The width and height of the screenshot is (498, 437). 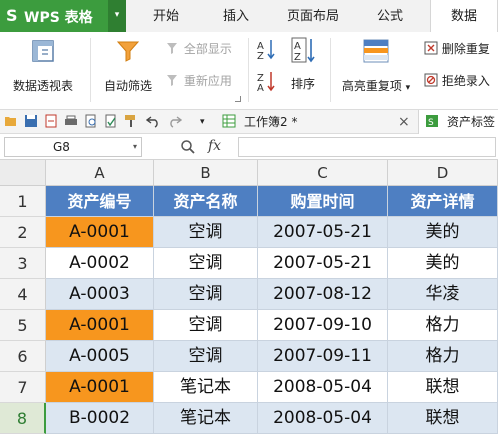 What do you see at coordinates (73, 147) in the screenshot?
I see `name-box: G8 ▾` at bounding box center [73, 147].